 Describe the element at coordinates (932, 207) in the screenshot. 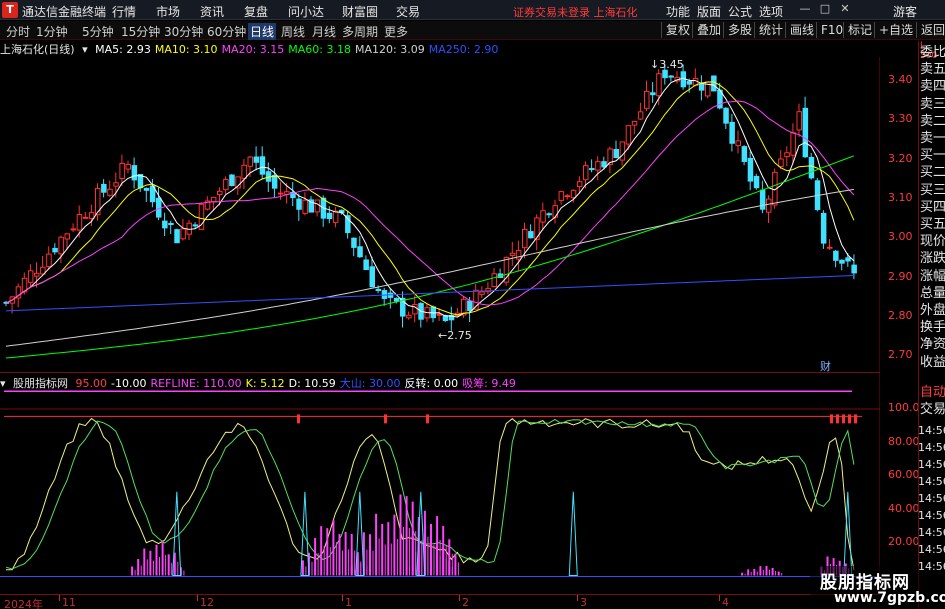

I see `side-item: 买四` at that location.